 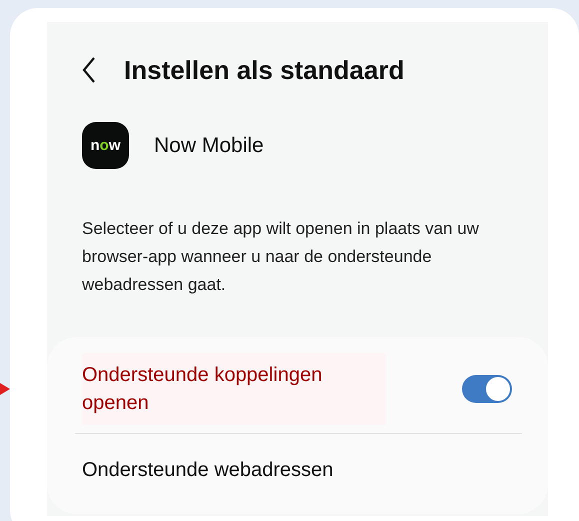 What do you see at coordinates (209, 146) in the screenshot?
I see `app-name: Now Mobile` at bounding box center [209, 146].